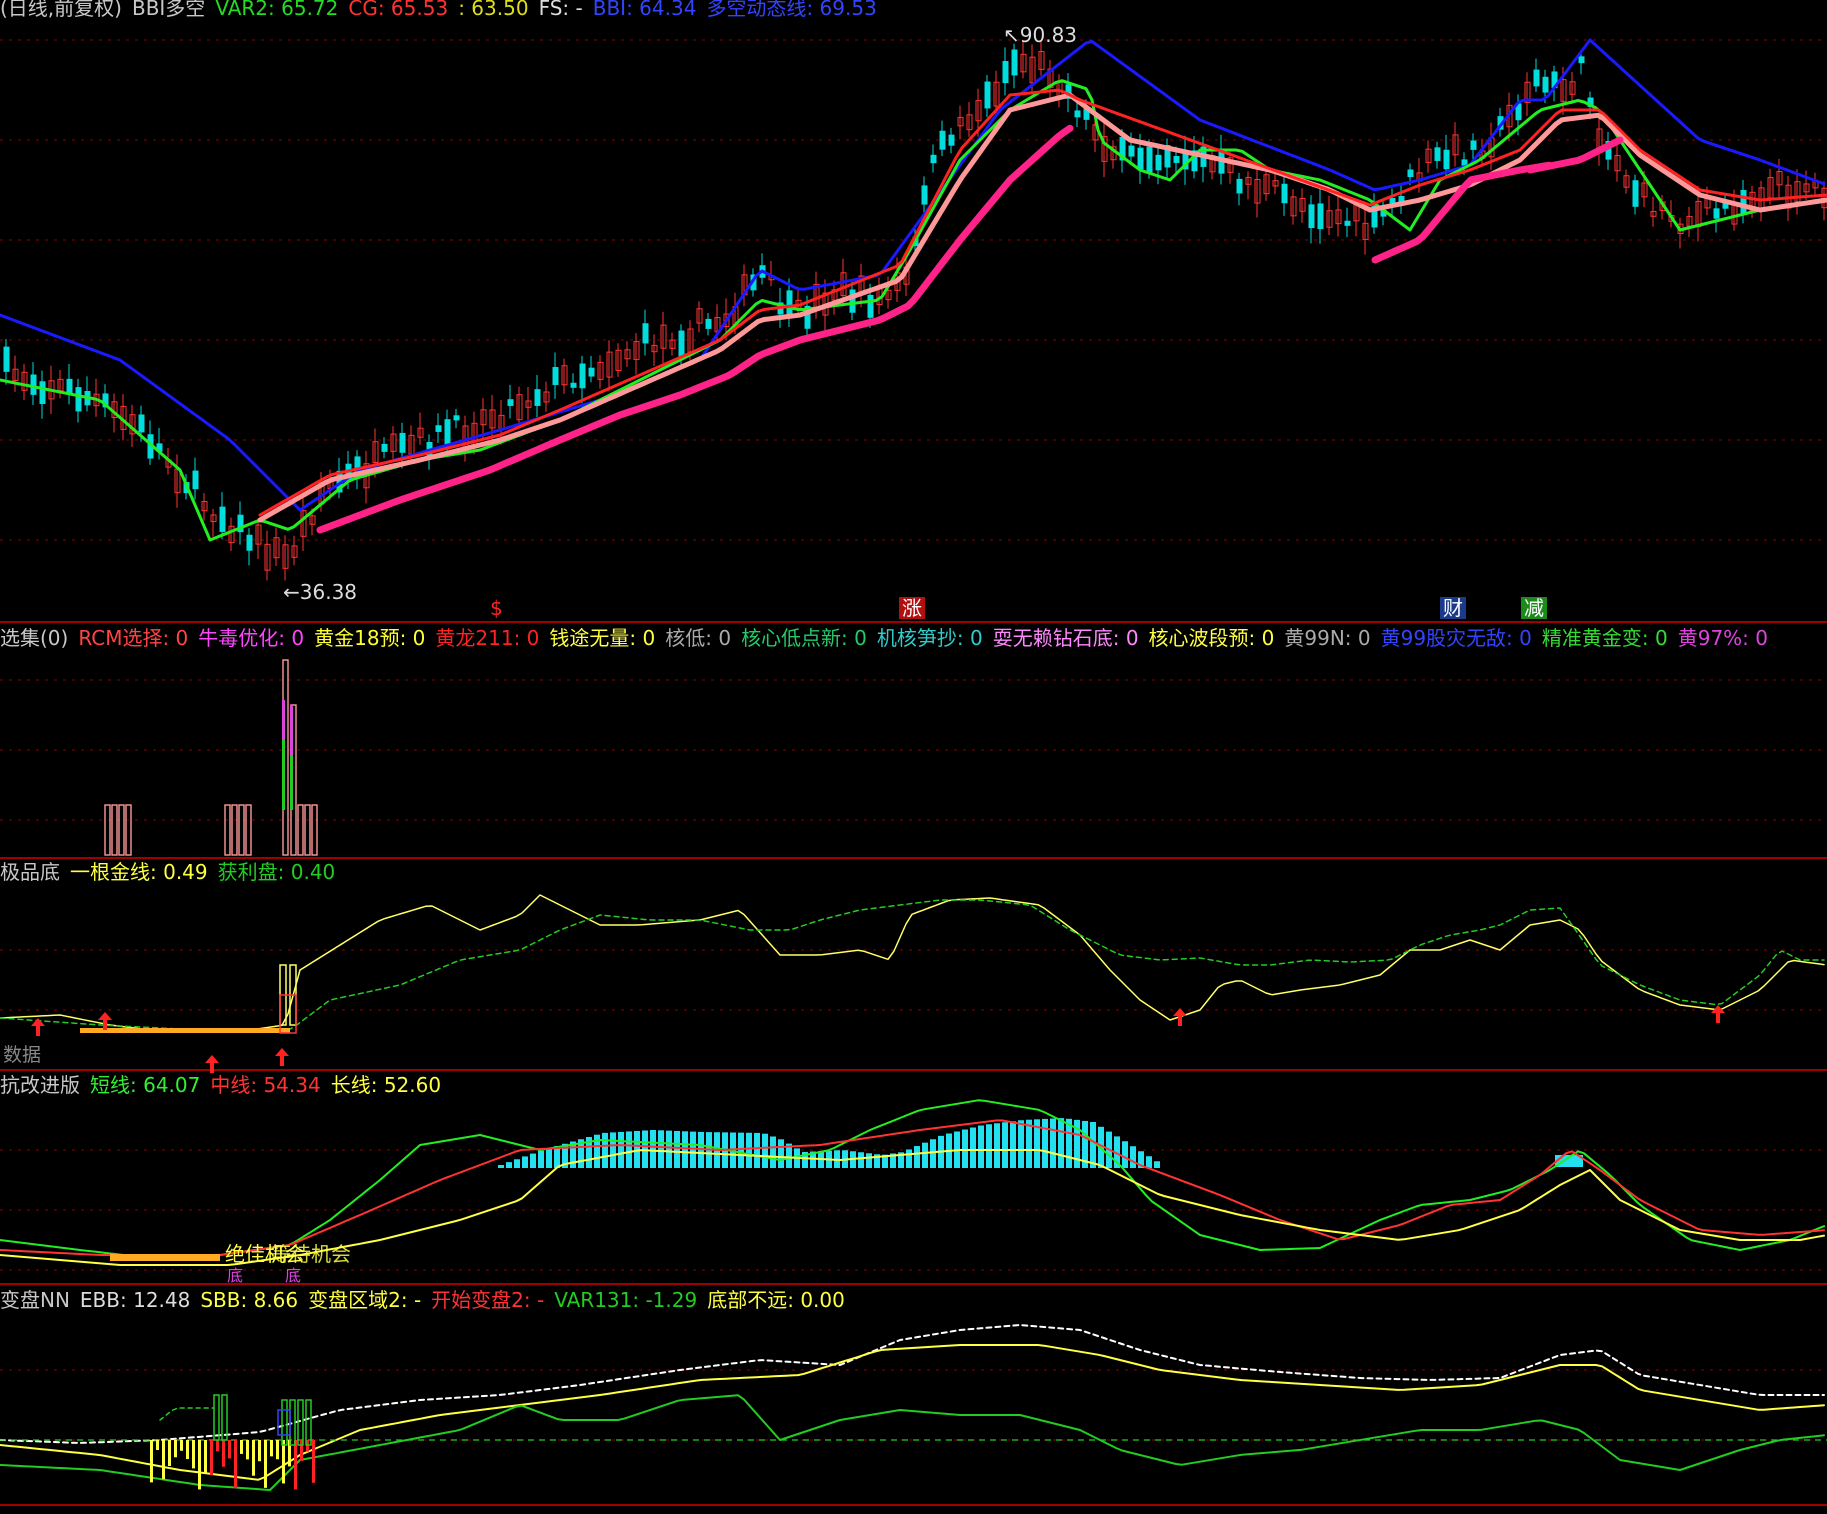 This screenshot has height=1514, width=1827. What do you see at coordinates (791, 10) in the screenshot?
I see `main-header-item: 多空动态线: 69.53` at bounding box center [791, 10].